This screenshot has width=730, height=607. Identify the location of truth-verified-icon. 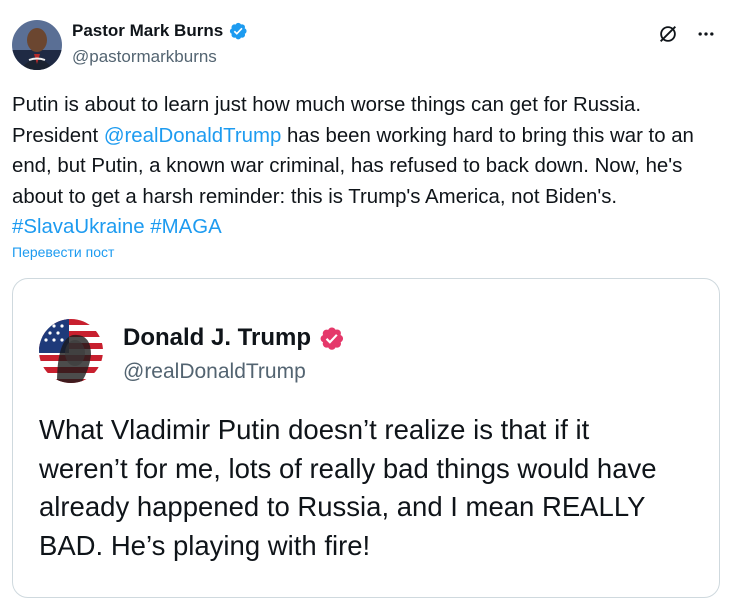
(331, 338).